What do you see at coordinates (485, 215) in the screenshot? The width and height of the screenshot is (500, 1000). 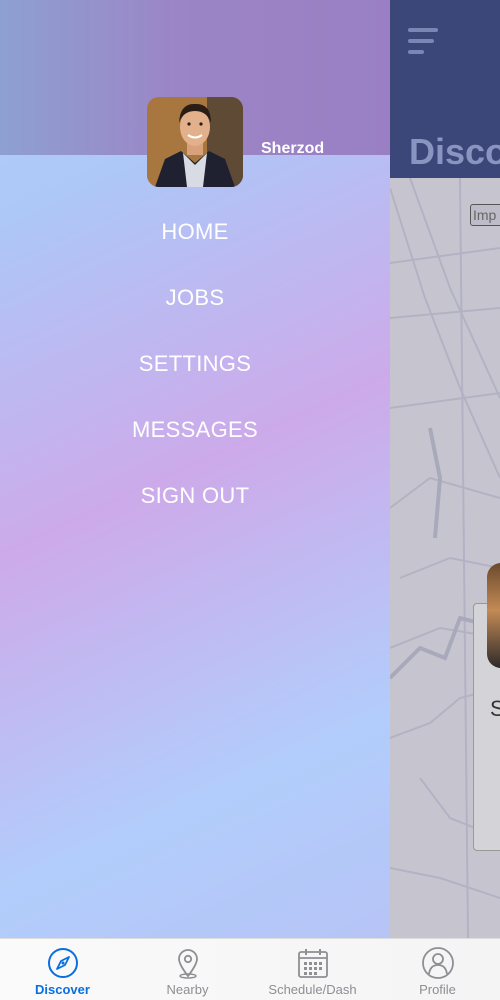 I see `map-marker-label: Imp` at bounding box center [485, 215].